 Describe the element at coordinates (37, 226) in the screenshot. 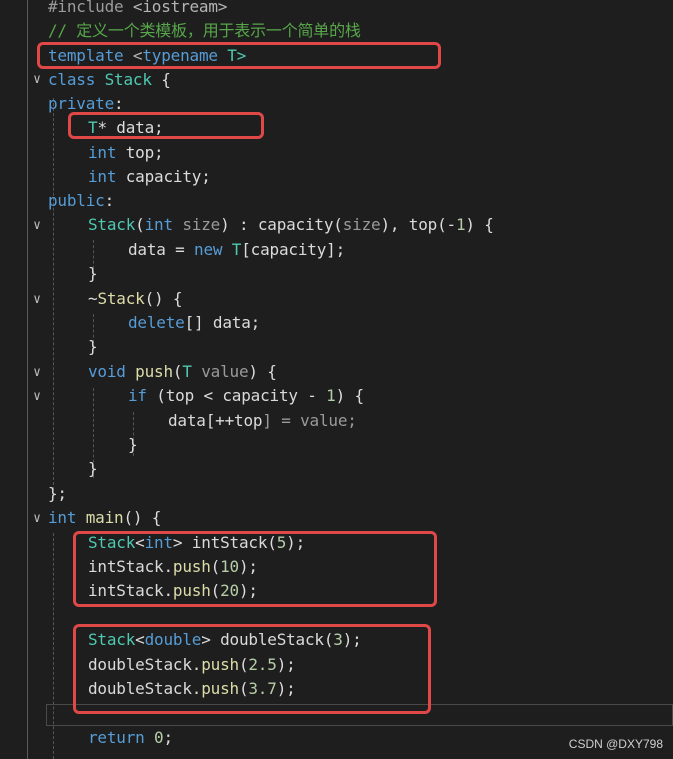

I see `fold-constructor-icon: ∨` at that location.